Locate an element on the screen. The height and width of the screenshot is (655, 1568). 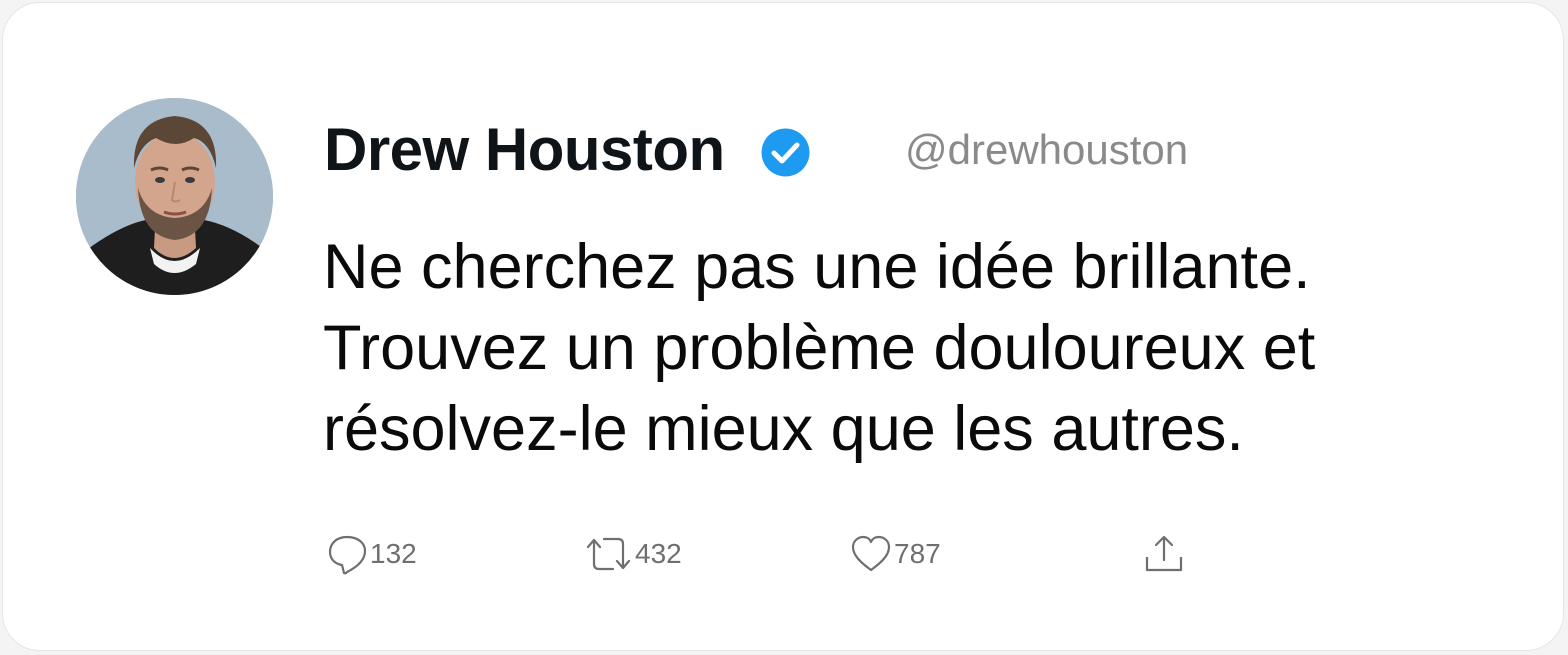
tweet-text-line: Ne cherchez pas une idée brillante. is located at coordinates (817, 267).